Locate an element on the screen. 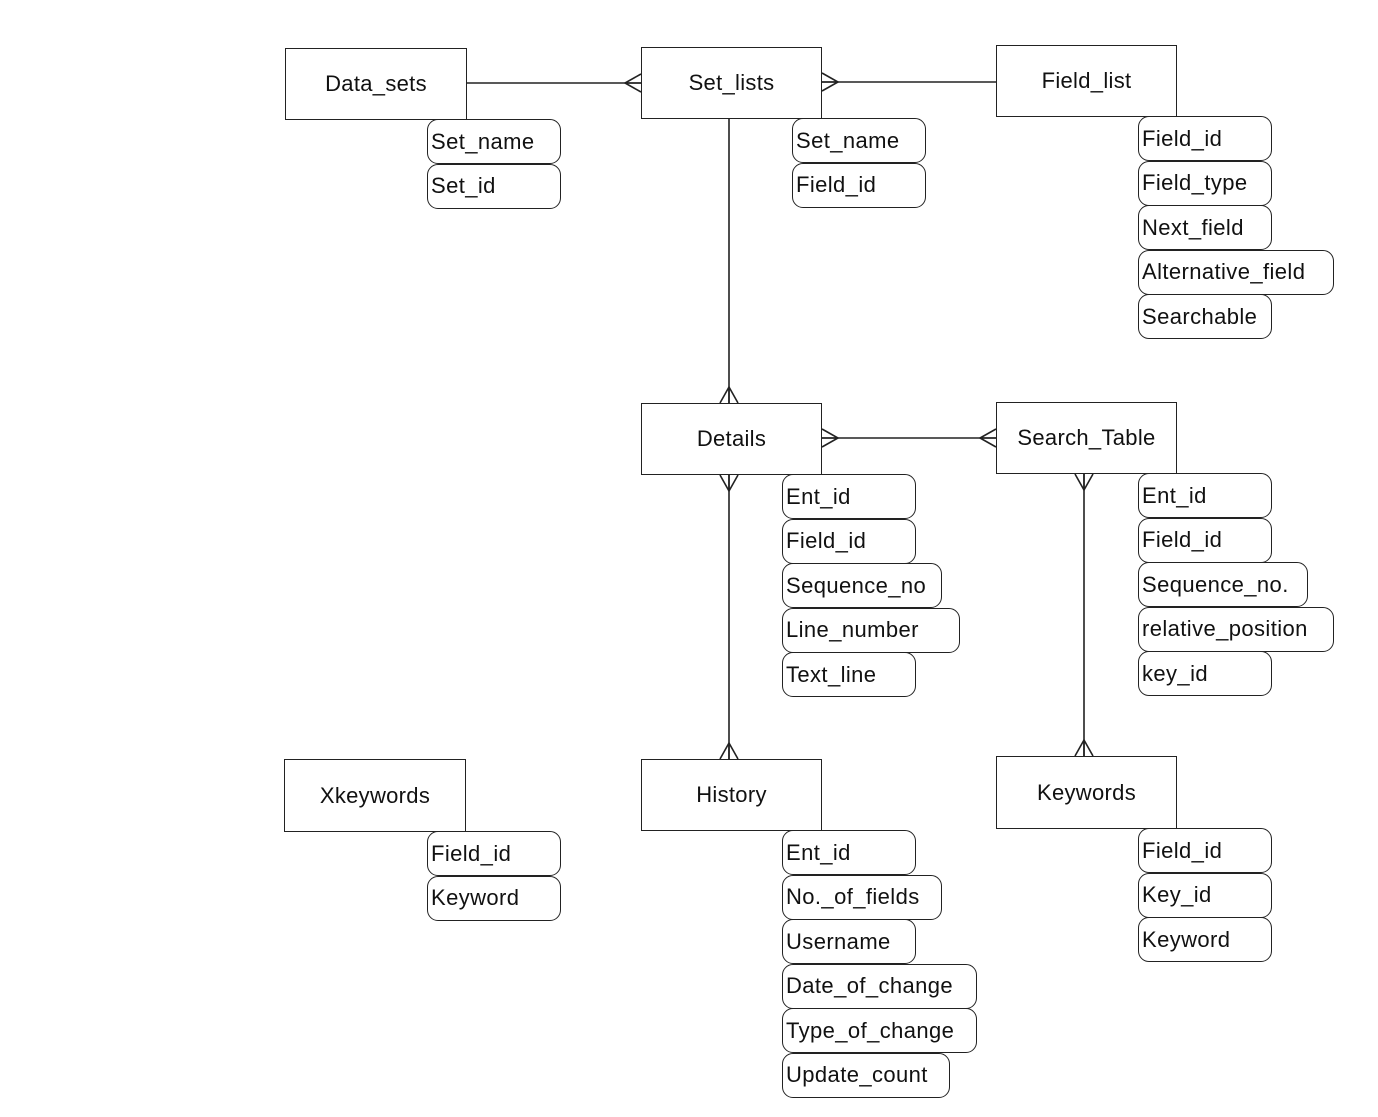 The image size is (1378, 1117). attribute-details: Sequence_no is located at coordinates (862, 585).